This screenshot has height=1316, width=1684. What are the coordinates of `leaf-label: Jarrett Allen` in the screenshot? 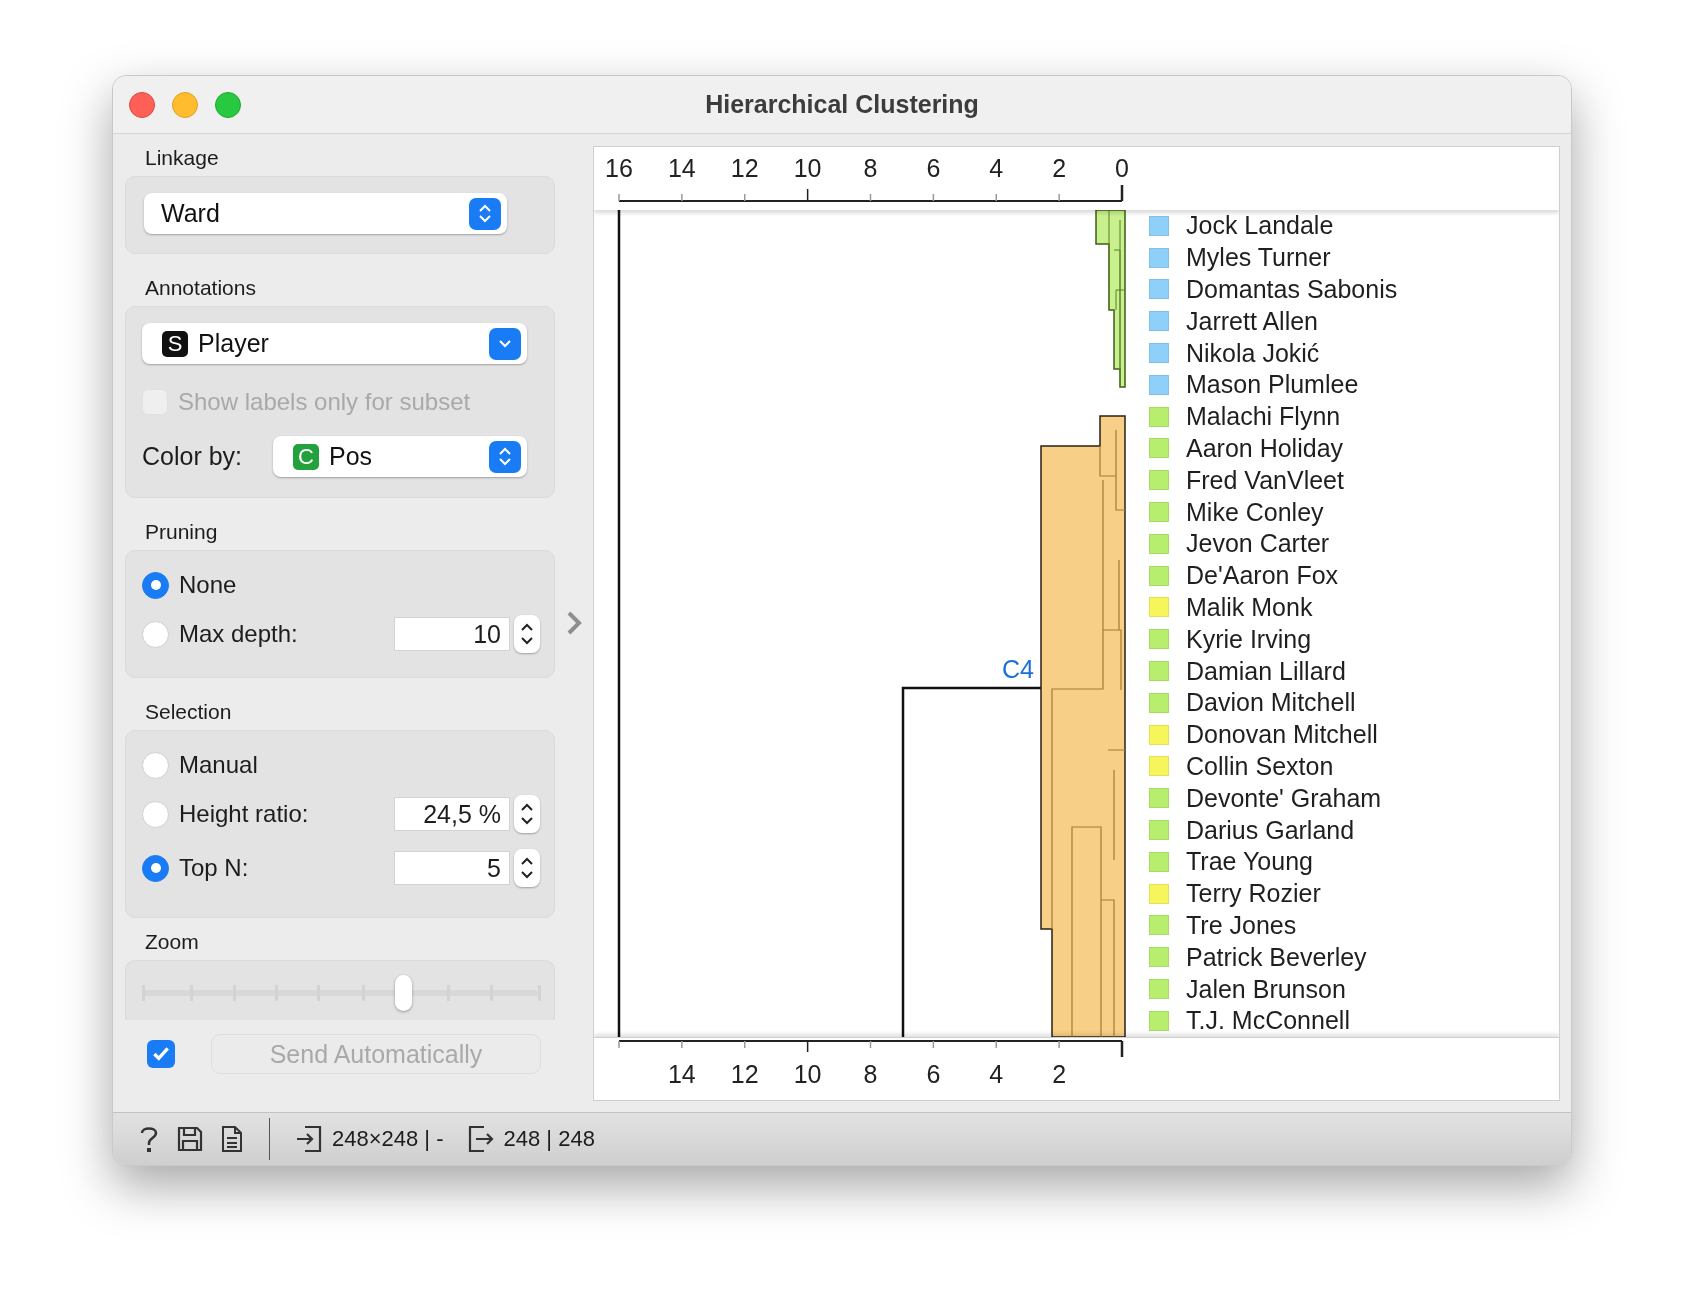 It's located at (1252, 321).